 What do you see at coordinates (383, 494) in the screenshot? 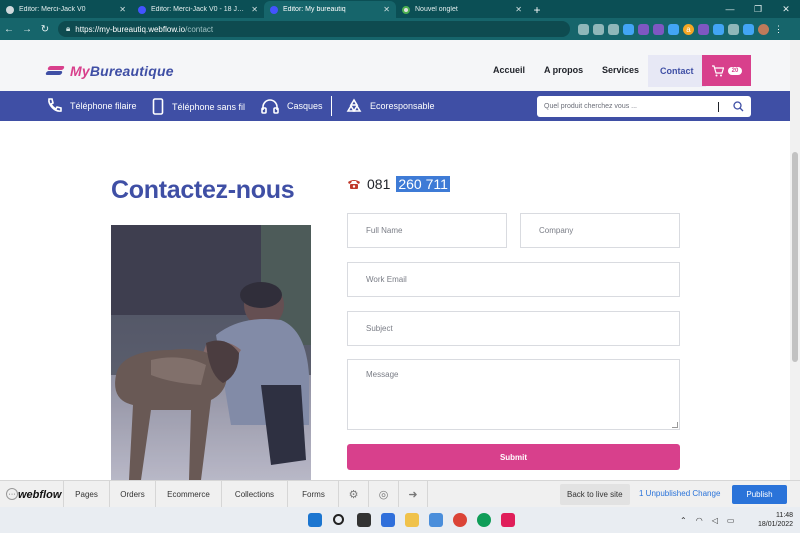
I see `help-icon: ◎` at bounding box center [383, 494].